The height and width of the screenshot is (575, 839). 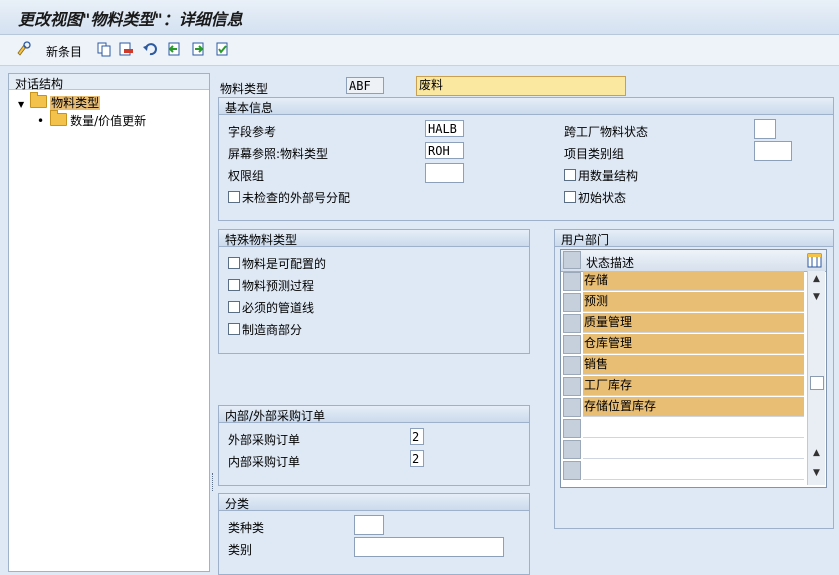 I want to click on initial-status-checkbox: 初始状态, so click(x=595, y=197).